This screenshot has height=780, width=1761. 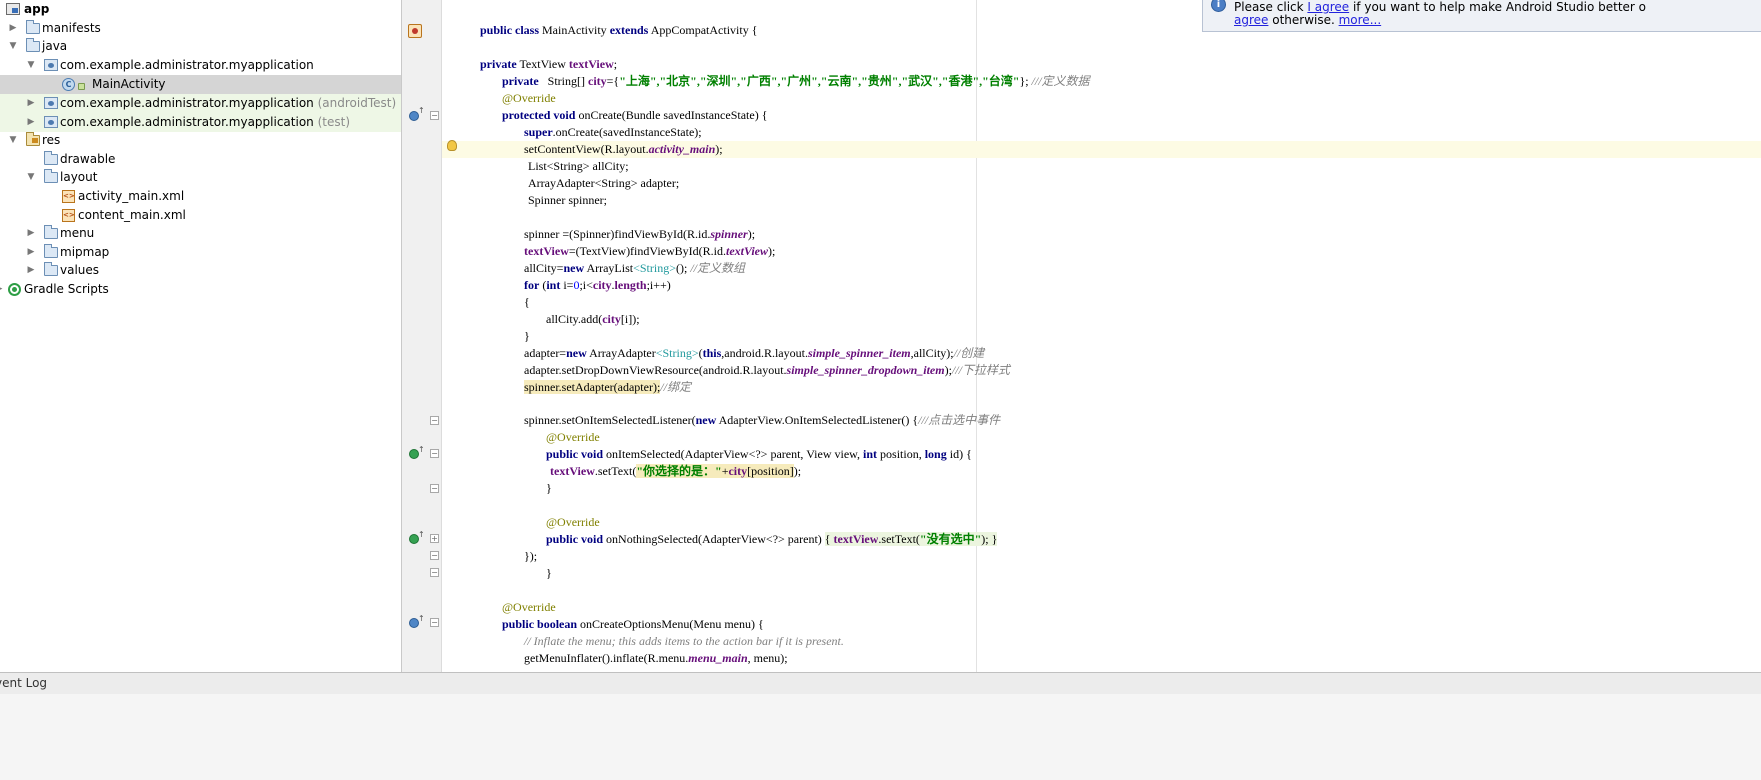 What do you see at coordinates (357, 103) in the screenshot?
I see `tree-item-suffix: (androidTest)` at bounding box center [357, 103].